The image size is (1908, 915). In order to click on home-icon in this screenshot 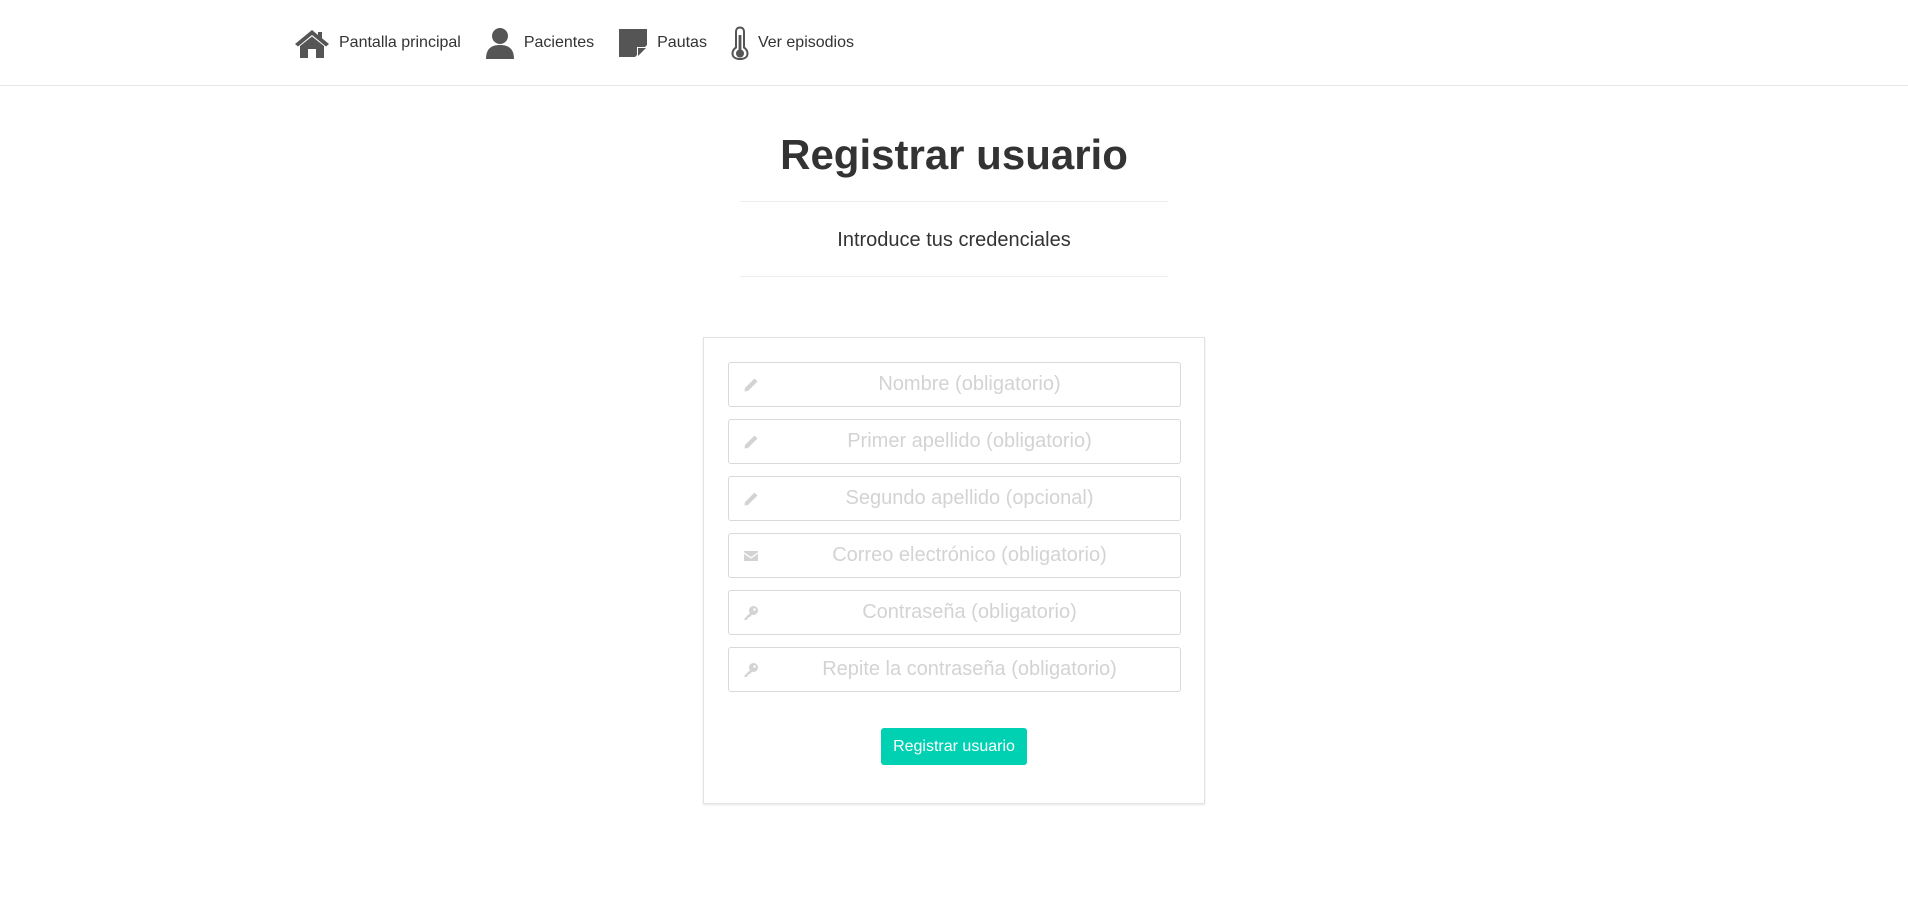, I will do `click(312, 43)`.